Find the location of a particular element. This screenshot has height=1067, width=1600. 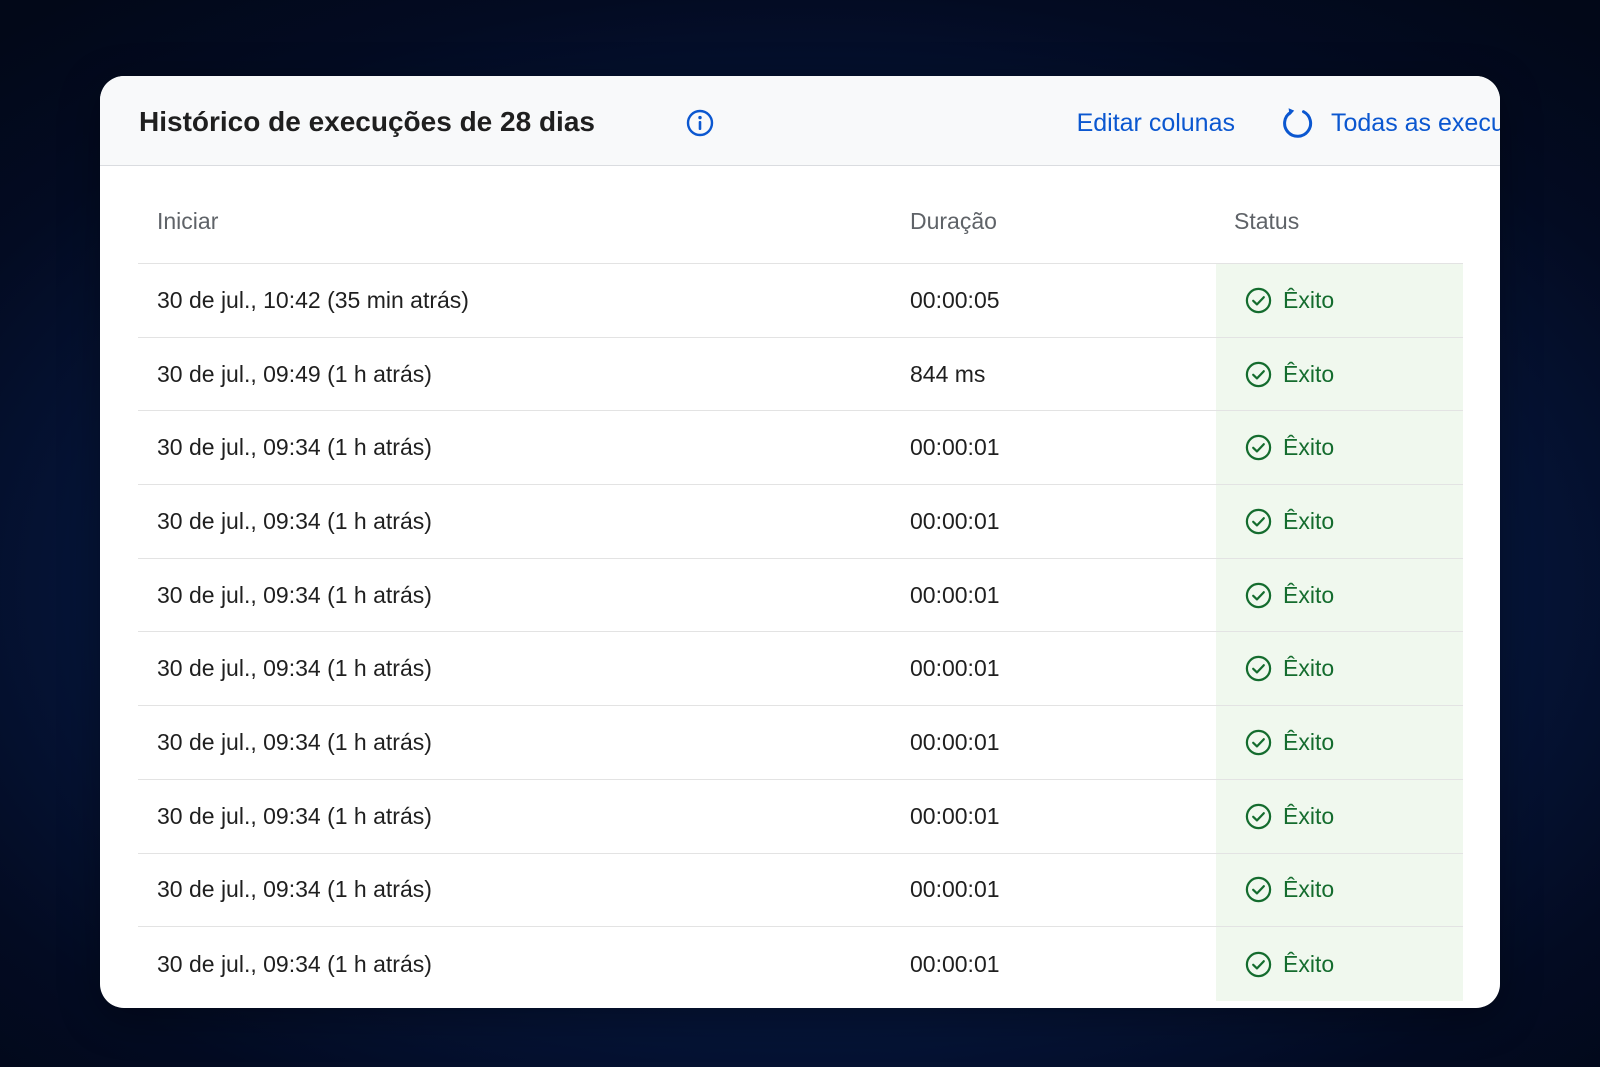

refresh-icon is located at coordinates (1298, 123).